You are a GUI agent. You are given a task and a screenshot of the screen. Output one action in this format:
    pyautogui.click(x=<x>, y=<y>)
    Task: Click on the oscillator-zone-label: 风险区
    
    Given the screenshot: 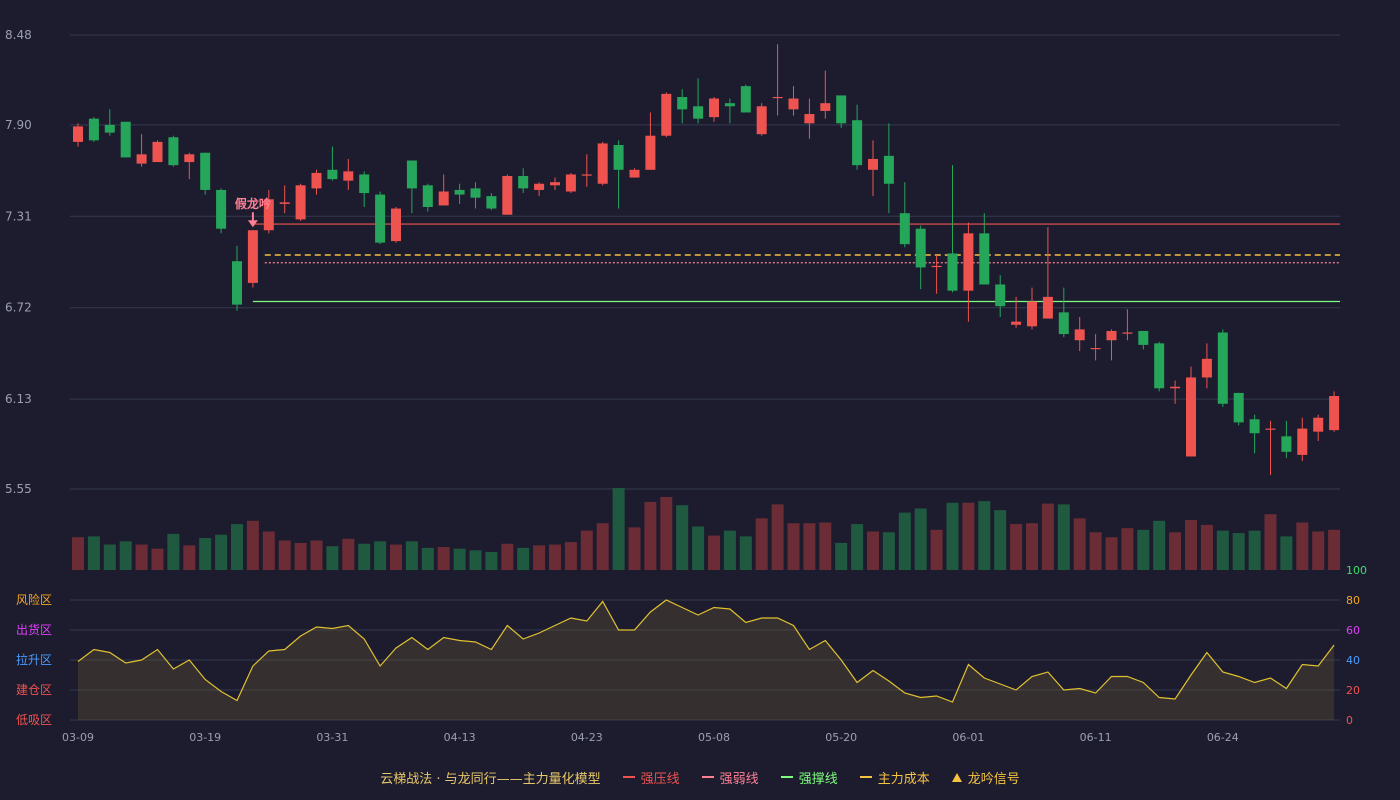 What is the action you would take?
    pyautogui.click(x=34, y=599)
    